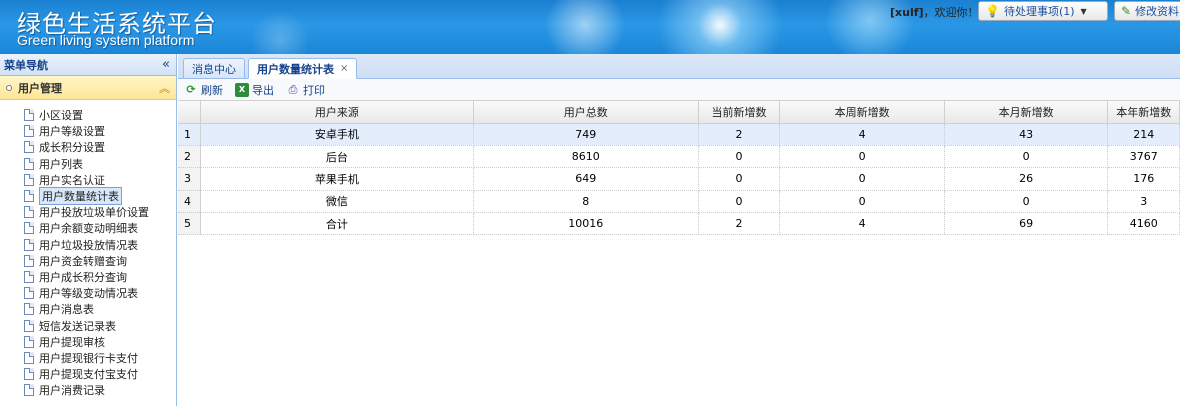 The height and width of the screenshot is (406, 1180). What do you see at coordinates (305, 90) in the screenshot?
I see `print-button: ⎙ 打印` at bounding box center [305, 90].